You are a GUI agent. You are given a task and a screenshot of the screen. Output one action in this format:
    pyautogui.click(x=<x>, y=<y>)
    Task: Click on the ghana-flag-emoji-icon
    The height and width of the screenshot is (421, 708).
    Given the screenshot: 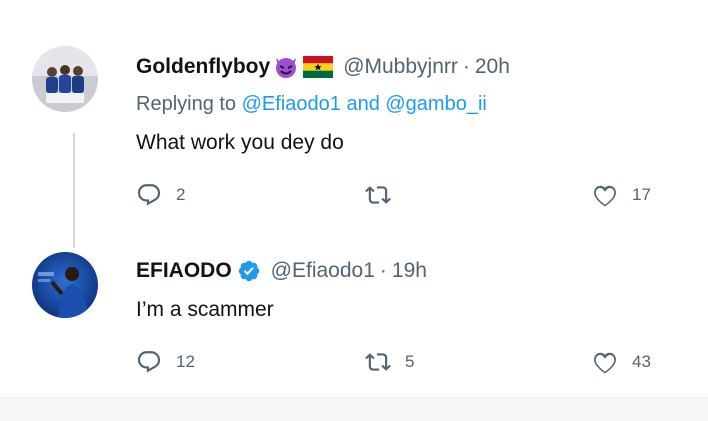 What is the action you would take?
    pyautogui.click(x=318, y=67)
    